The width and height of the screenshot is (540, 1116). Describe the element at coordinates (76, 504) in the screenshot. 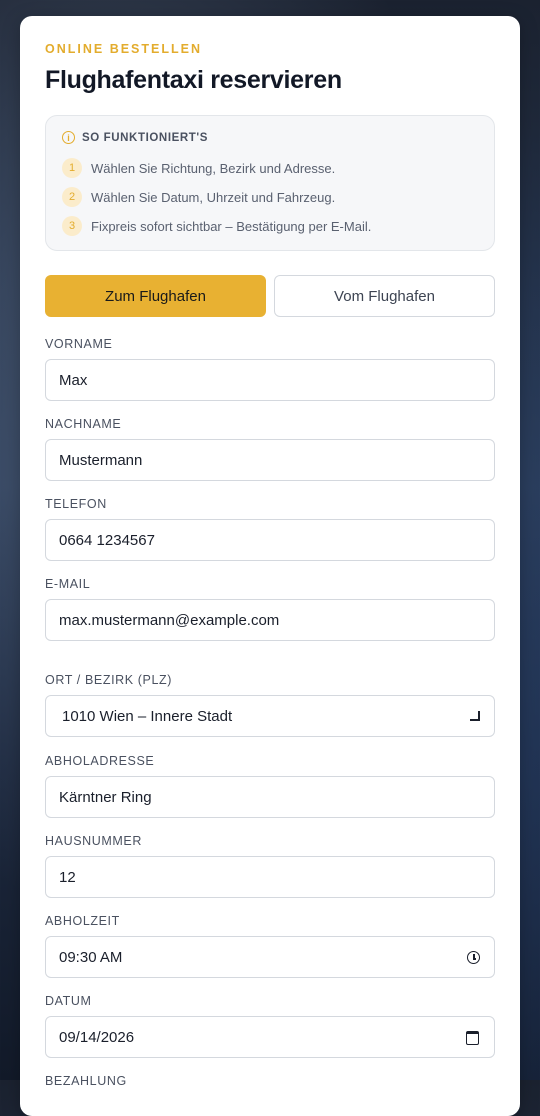

I see `telefon-label: TELEFON` at that location.